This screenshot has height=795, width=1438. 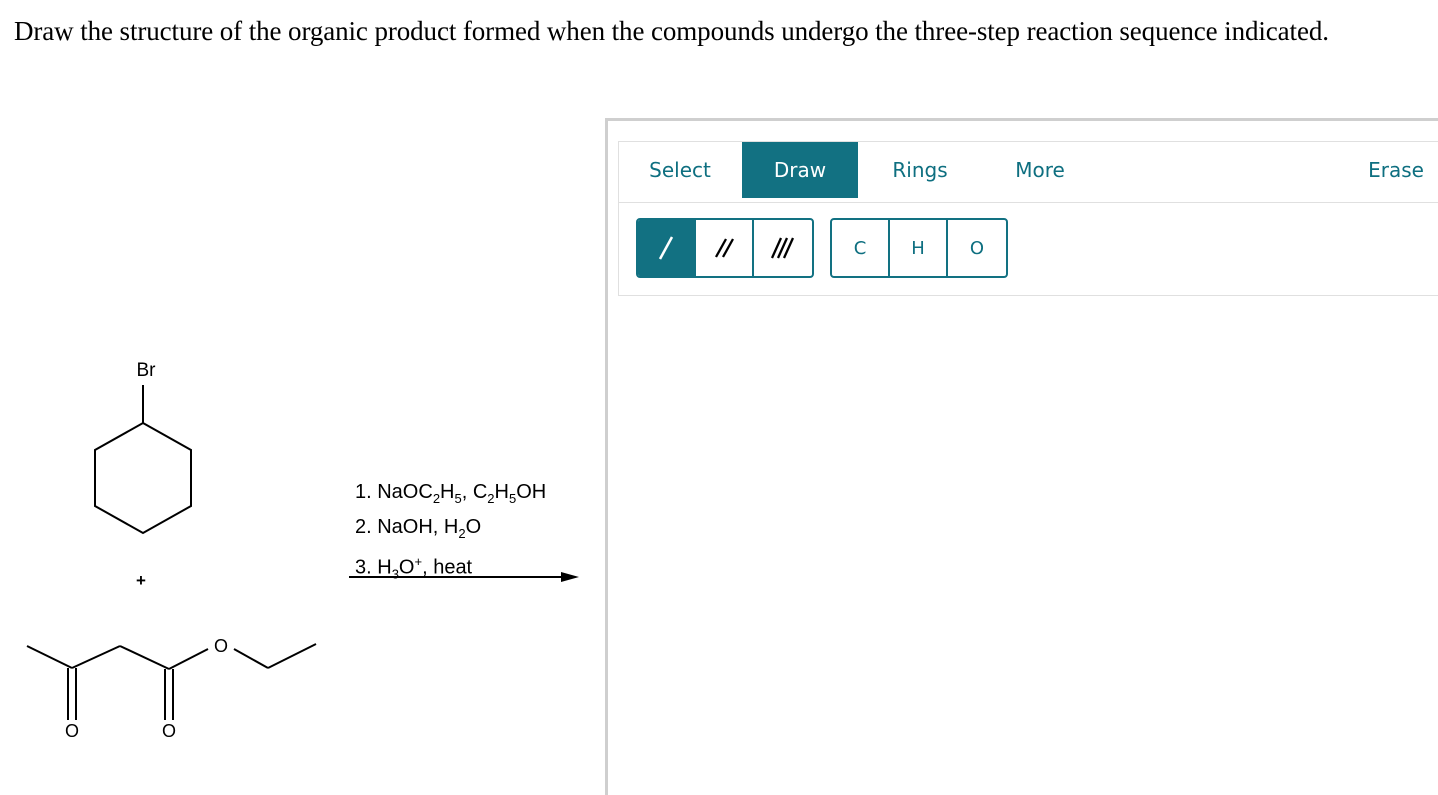 What do you see at coordinates (1040, 170) in the screenshot?
I see `tab-more: More` at bounding box center [1040, 170].